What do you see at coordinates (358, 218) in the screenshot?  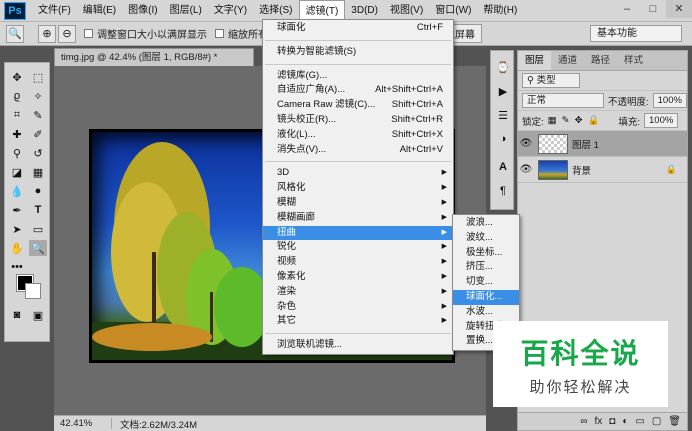 I see `menu-option: 模糊画廊 ▶` at bounding box center [358, 218].